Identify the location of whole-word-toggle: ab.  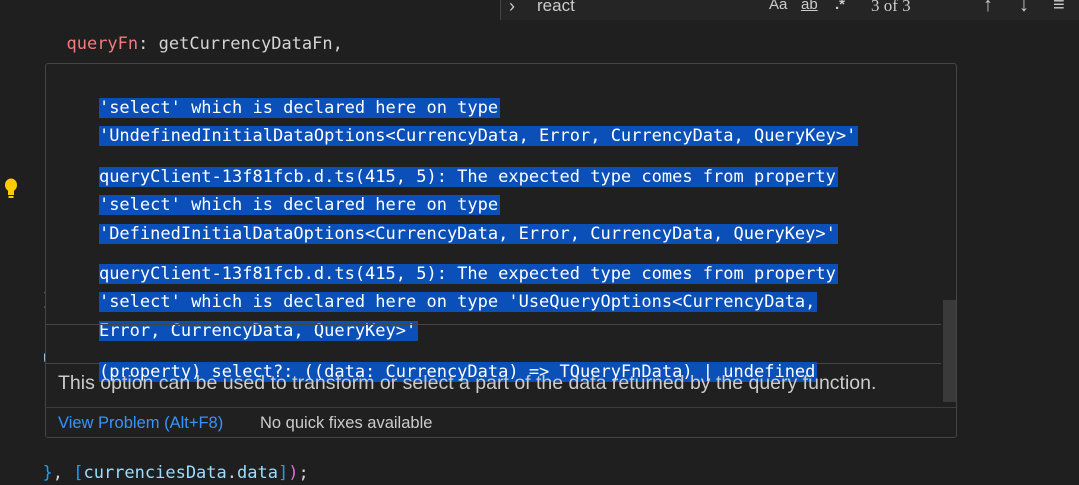
(809, 6).